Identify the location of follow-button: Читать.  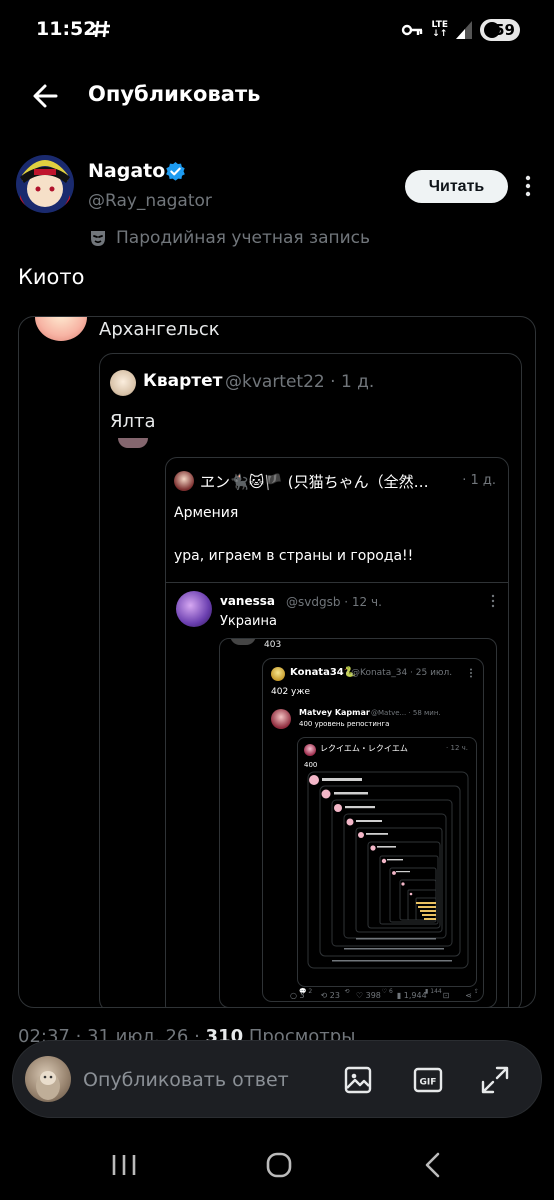
(456, 186).